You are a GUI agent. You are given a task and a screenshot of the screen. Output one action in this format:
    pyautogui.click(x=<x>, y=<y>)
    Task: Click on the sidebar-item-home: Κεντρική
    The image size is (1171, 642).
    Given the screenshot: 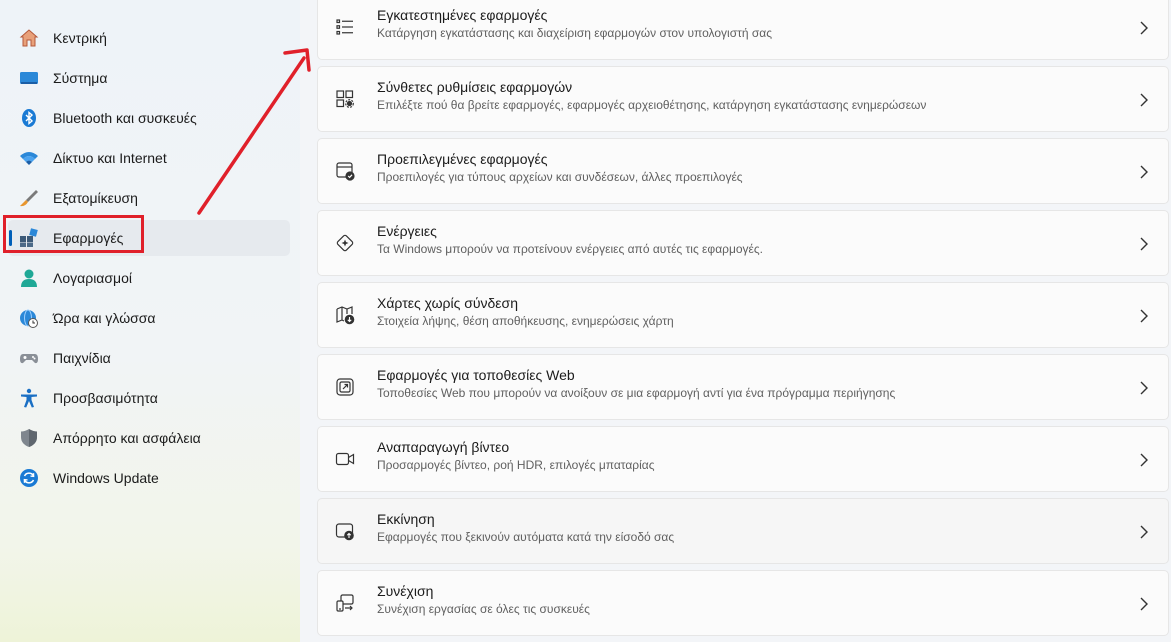 What is the action you would take?
    pyautogui.click(x=149, y=38)
    